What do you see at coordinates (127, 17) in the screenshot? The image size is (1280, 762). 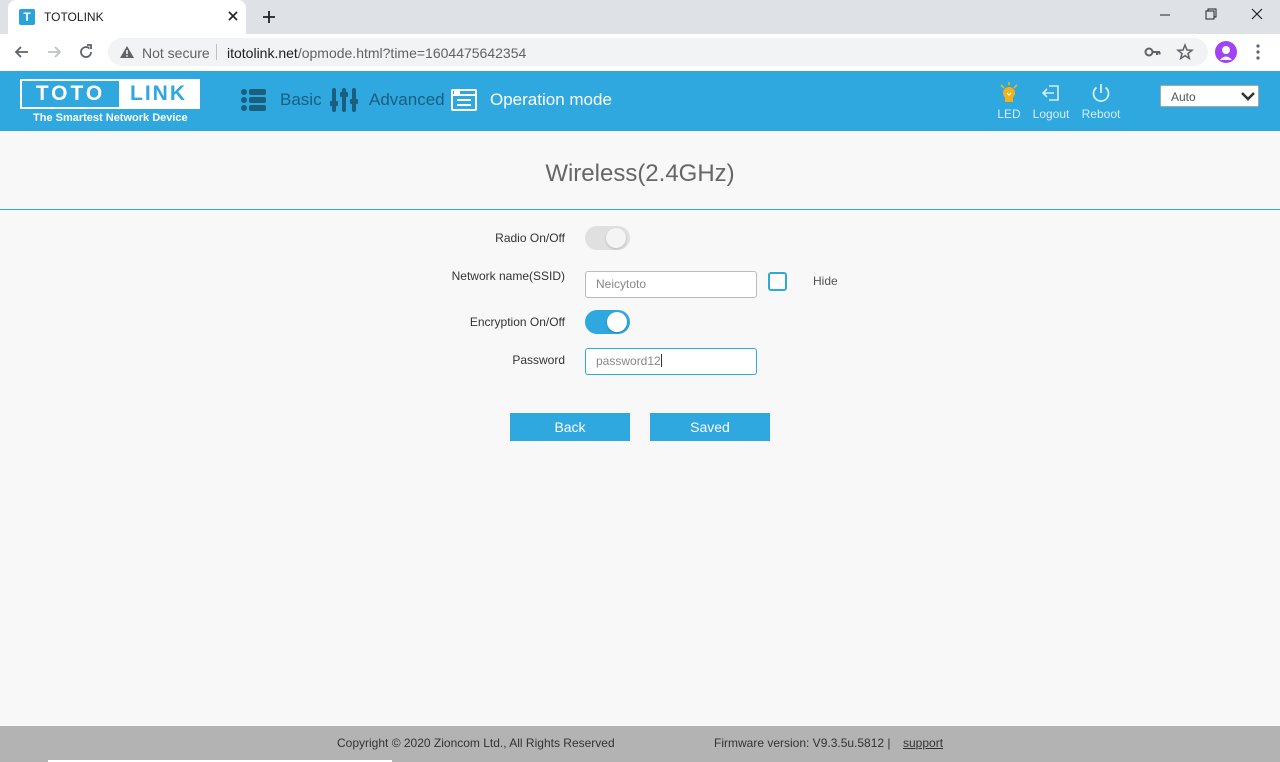 I see `browser-tab: T TOTOLINK` at bounding box center [127, 17].